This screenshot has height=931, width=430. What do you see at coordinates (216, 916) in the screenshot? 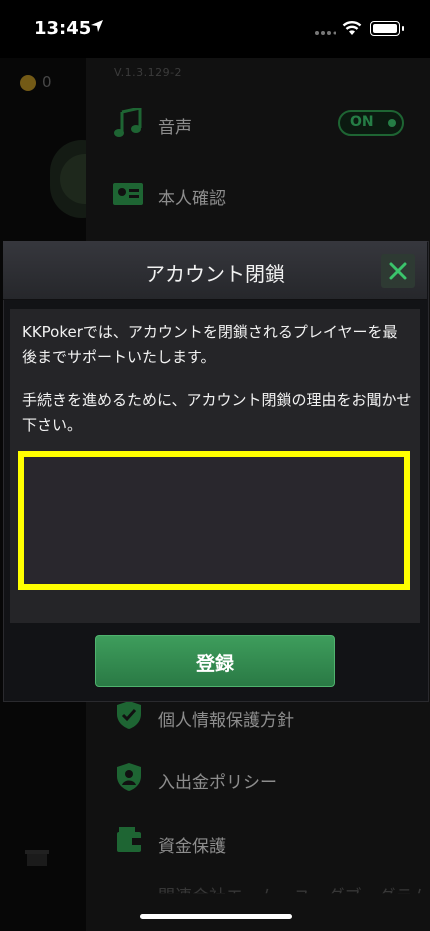
I see `home-indicator` at bounding box center [216, 916].